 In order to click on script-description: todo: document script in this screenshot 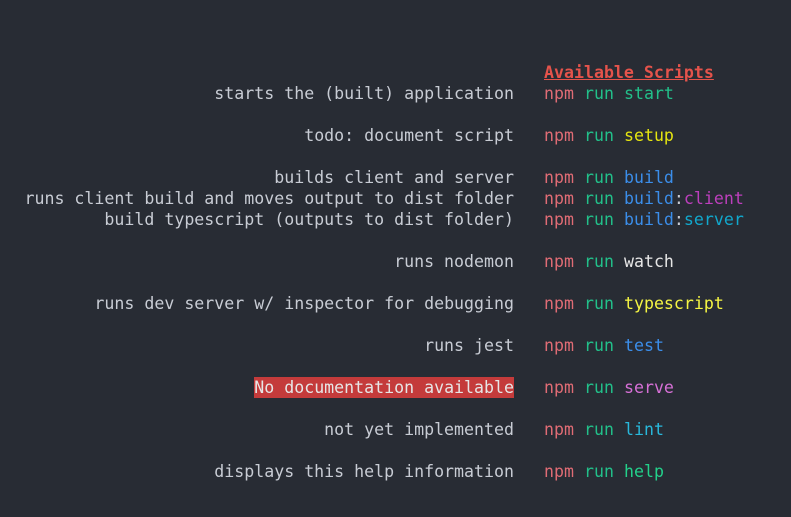, I will do `click(409, 135)`.